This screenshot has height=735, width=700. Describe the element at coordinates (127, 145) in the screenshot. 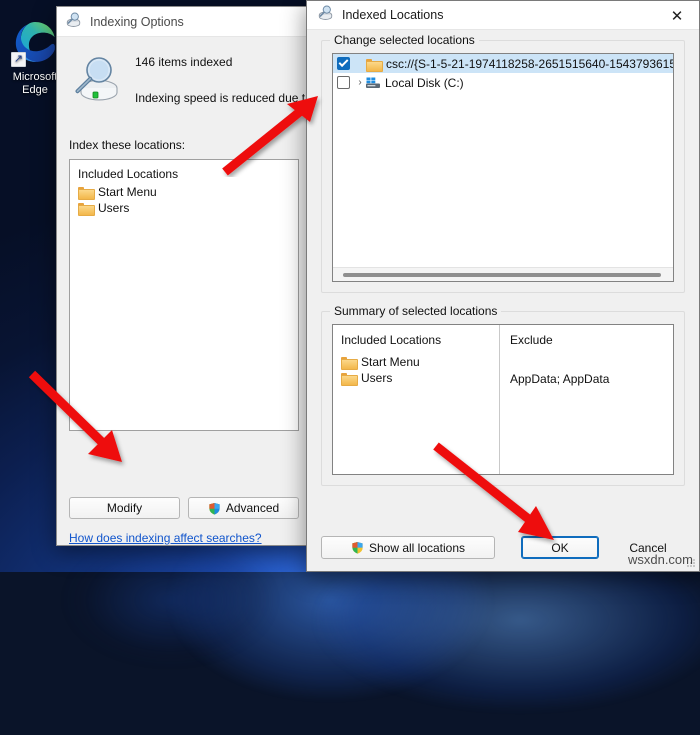

I see `index-locations-label: Index these locations:` at that location.